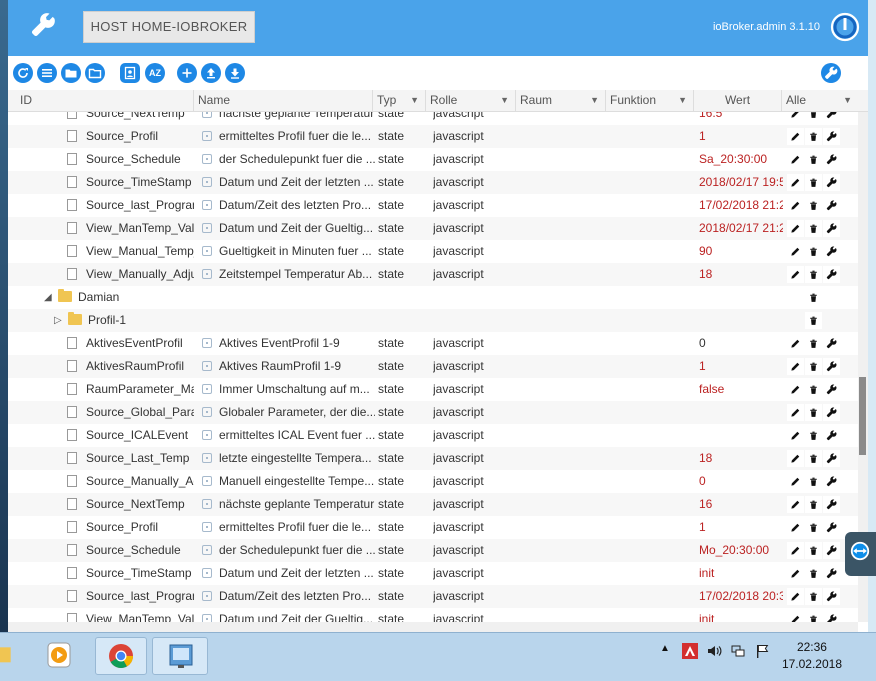 The height and width of the screenshot is (681, 876). Describe the element at coordinates (433, 297) in the screenshot. I see `folder-row: ◢ Damian` at that location.